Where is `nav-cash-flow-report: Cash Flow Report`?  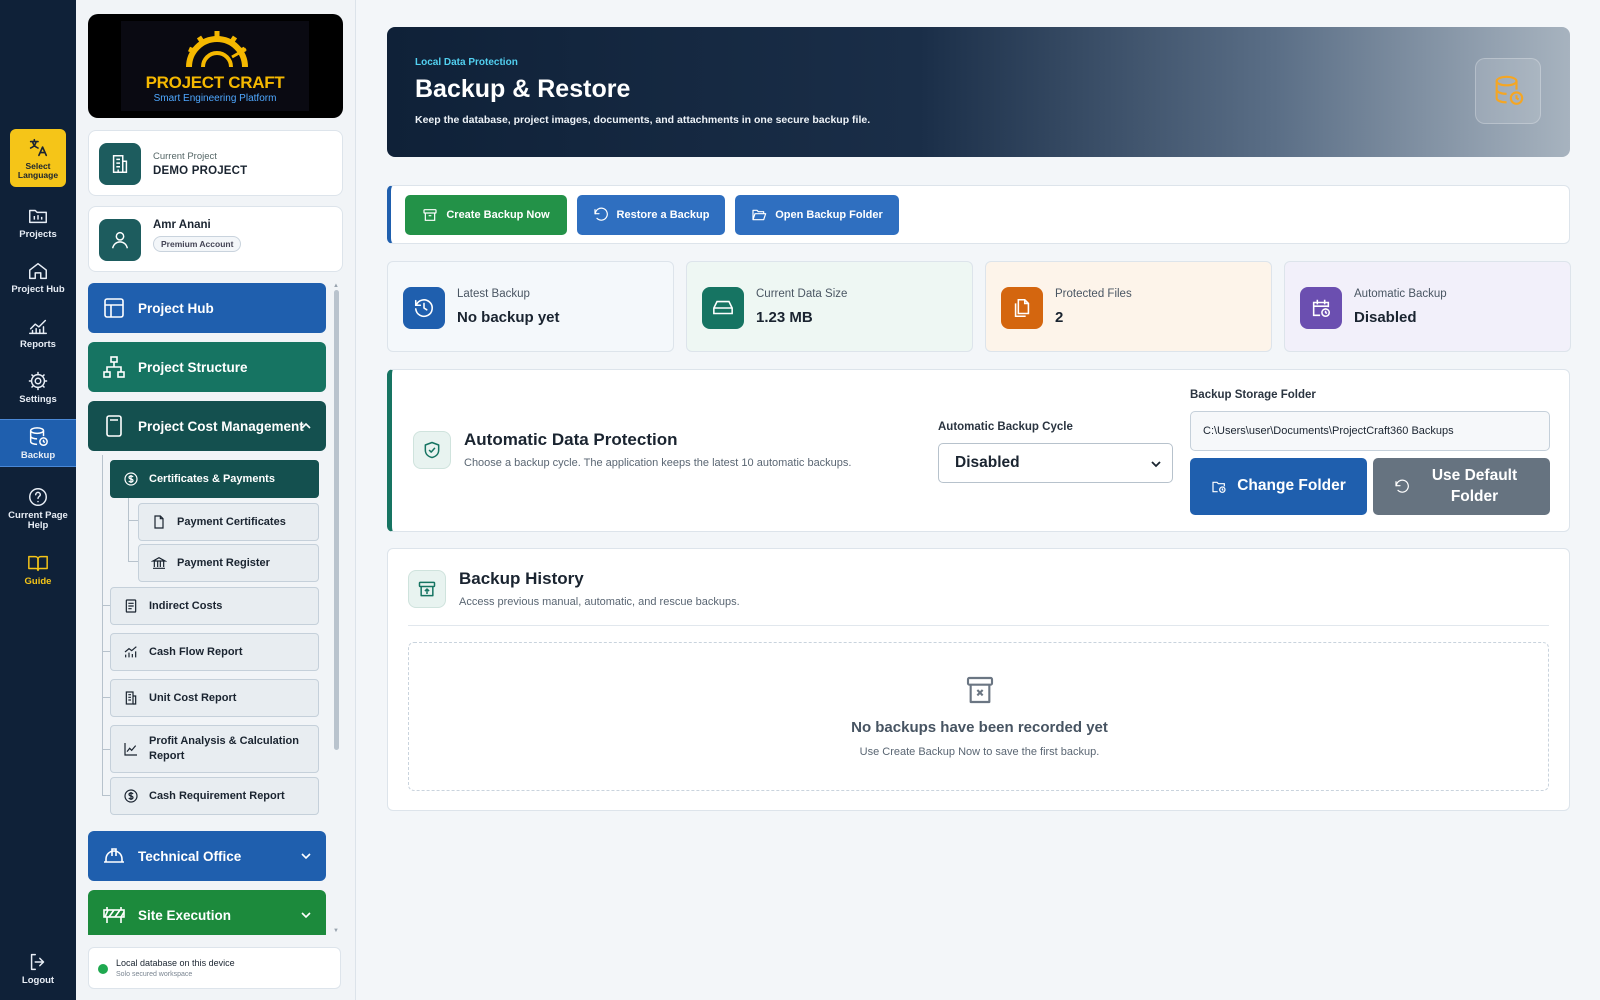
nav-cash-flow-report: Cash Flow Report is located at coordinates (214, 652).